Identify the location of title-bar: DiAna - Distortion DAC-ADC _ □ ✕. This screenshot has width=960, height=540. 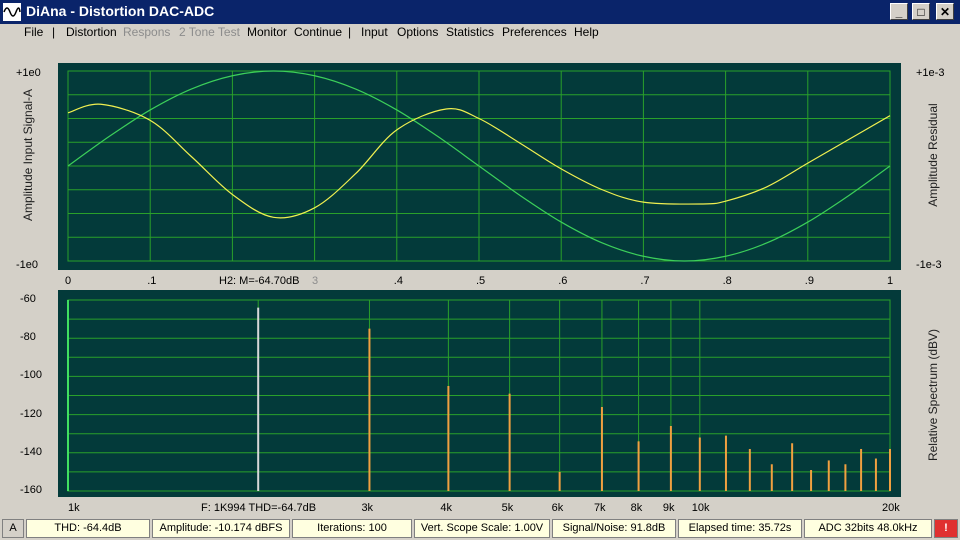
(480, 12).